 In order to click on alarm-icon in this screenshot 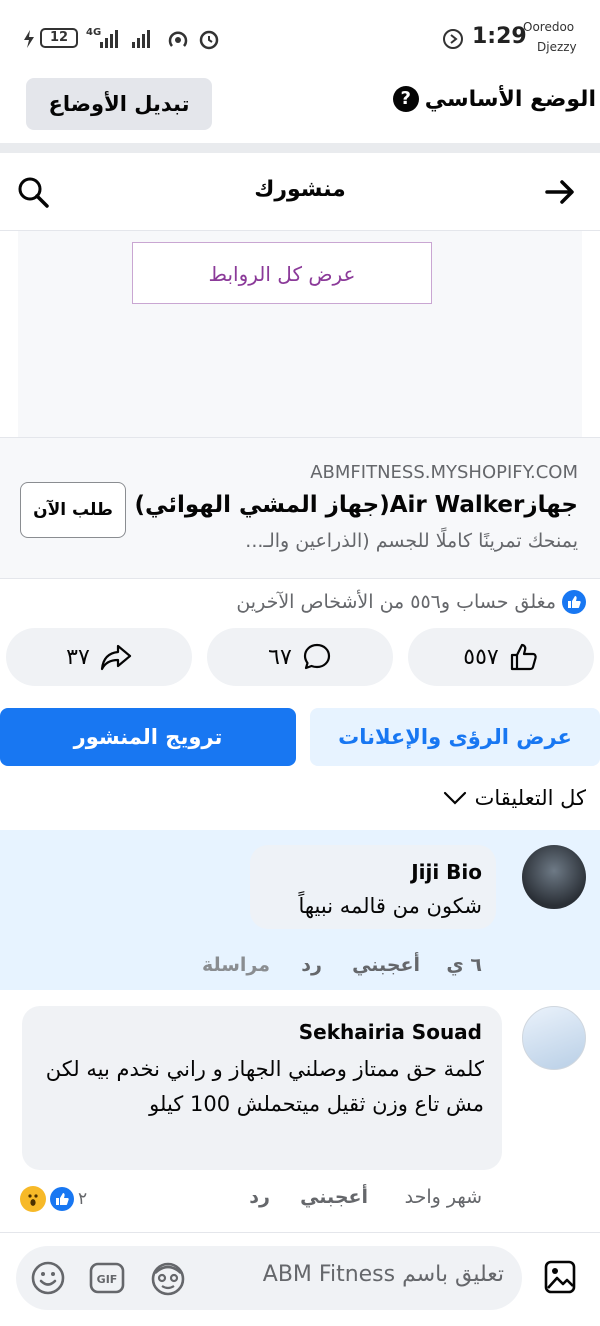, I will do `click(209, 39)`.